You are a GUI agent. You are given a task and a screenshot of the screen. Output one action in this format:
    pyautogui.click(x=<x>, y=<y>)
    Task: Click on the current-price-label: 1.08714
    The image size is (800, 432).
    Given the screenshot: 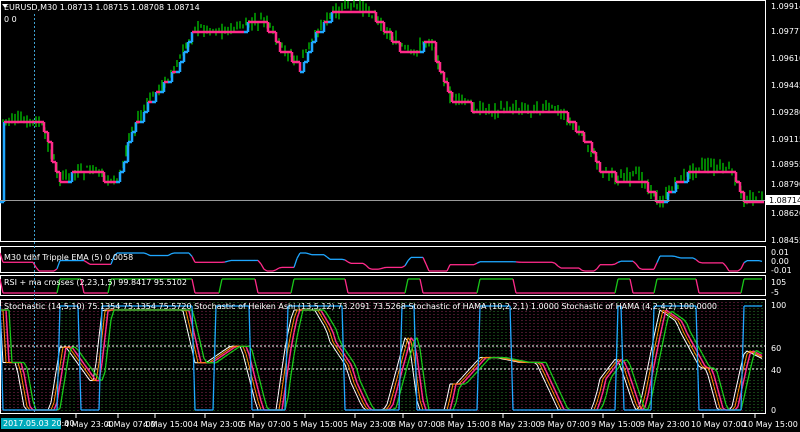 What is the action you would take?
    pyautogui.click(x=784, y=200)
    